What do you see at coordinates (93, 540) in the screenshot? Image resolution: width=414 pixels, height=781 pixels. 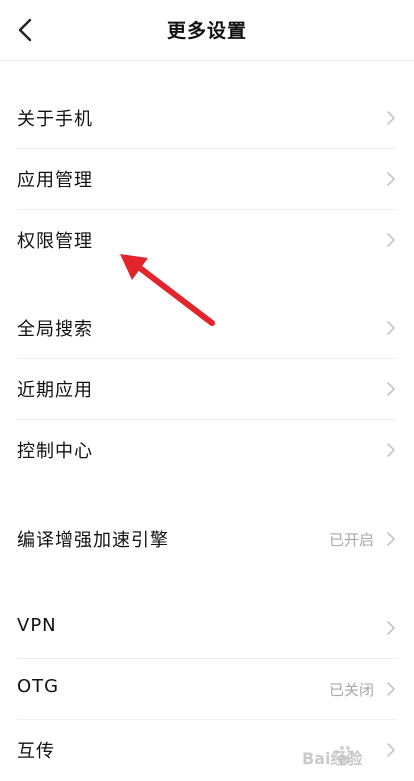 I see `row-label: 编译增强加速引擎` at bounding box center [93, 540].